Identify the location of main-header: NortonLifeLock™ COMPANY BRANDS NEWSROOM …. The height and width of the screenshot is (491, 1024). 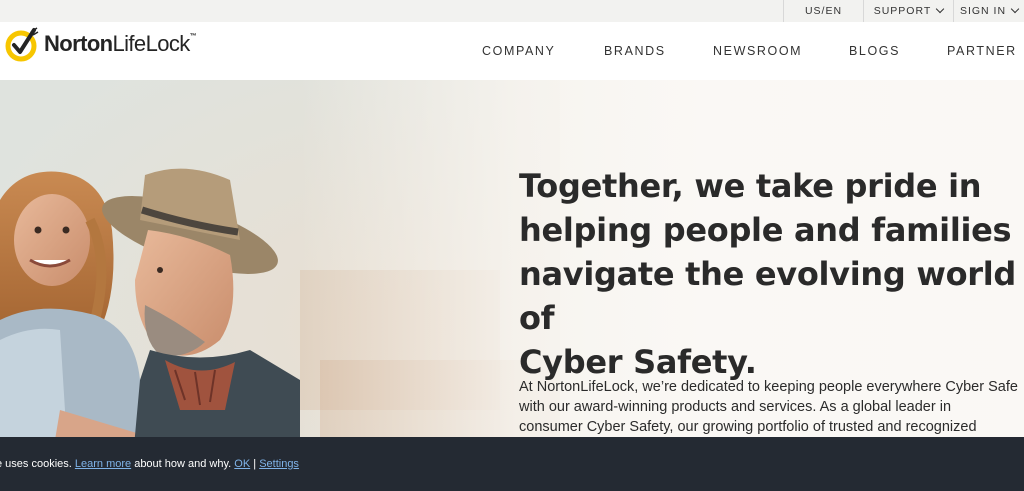
(512, 51).